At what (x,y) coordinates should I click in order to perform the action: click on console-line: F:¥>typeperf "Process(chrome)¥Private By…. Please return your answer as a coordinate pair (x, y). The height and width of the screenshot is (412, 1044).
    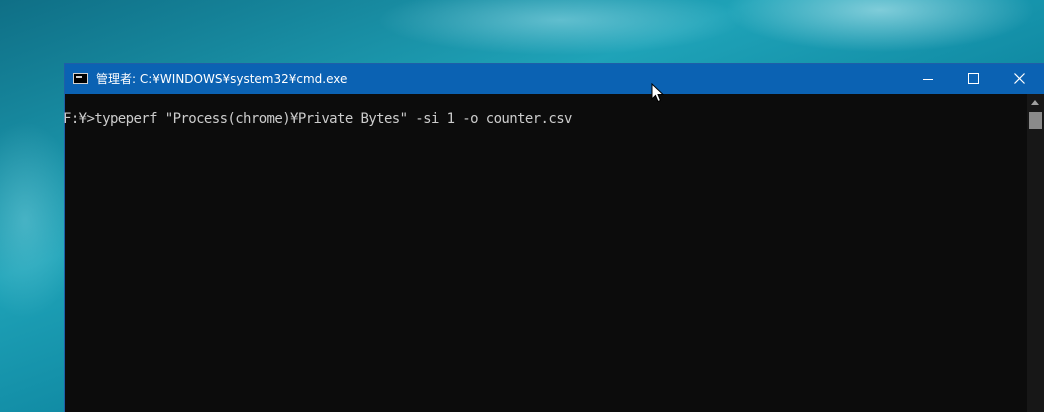
    Looking at the image, I should click on (317, 119).